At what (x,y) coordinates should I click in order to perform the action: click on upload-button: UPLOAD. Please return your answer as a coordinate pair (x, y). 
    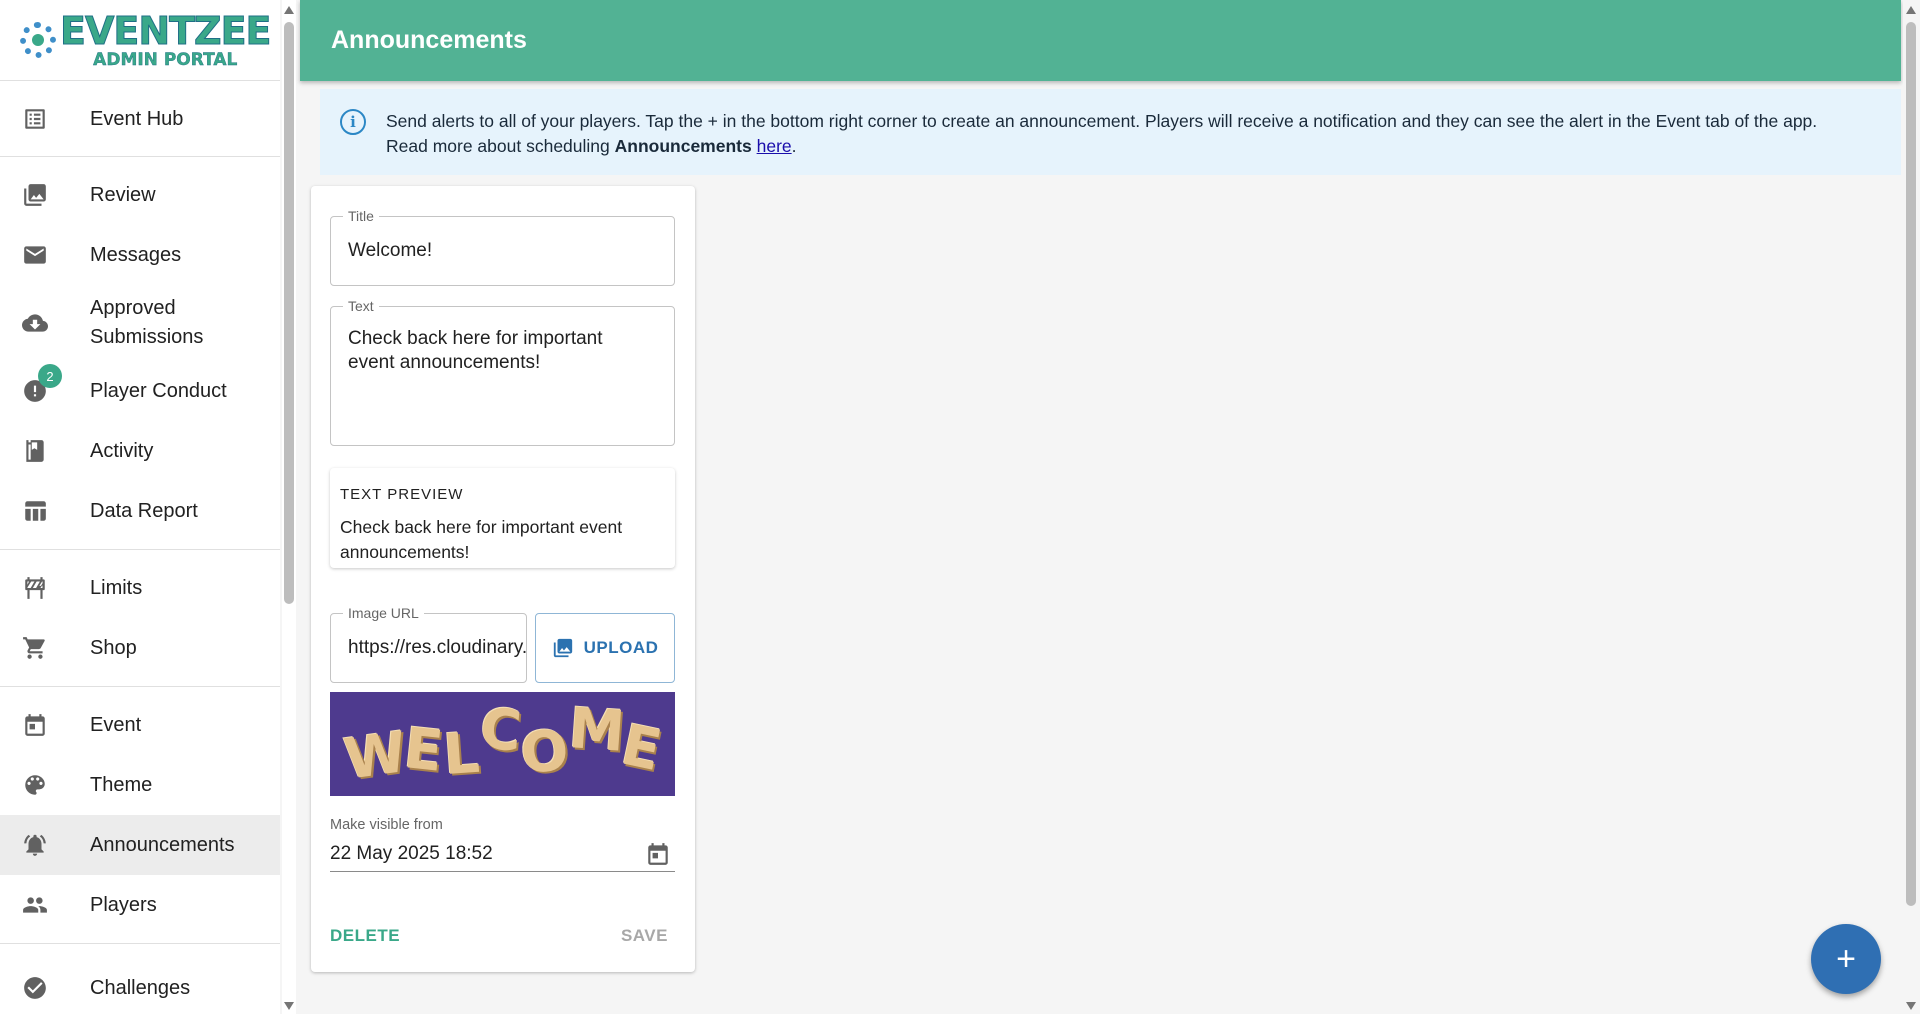
    Looking at the image, I should click on (605, 648).